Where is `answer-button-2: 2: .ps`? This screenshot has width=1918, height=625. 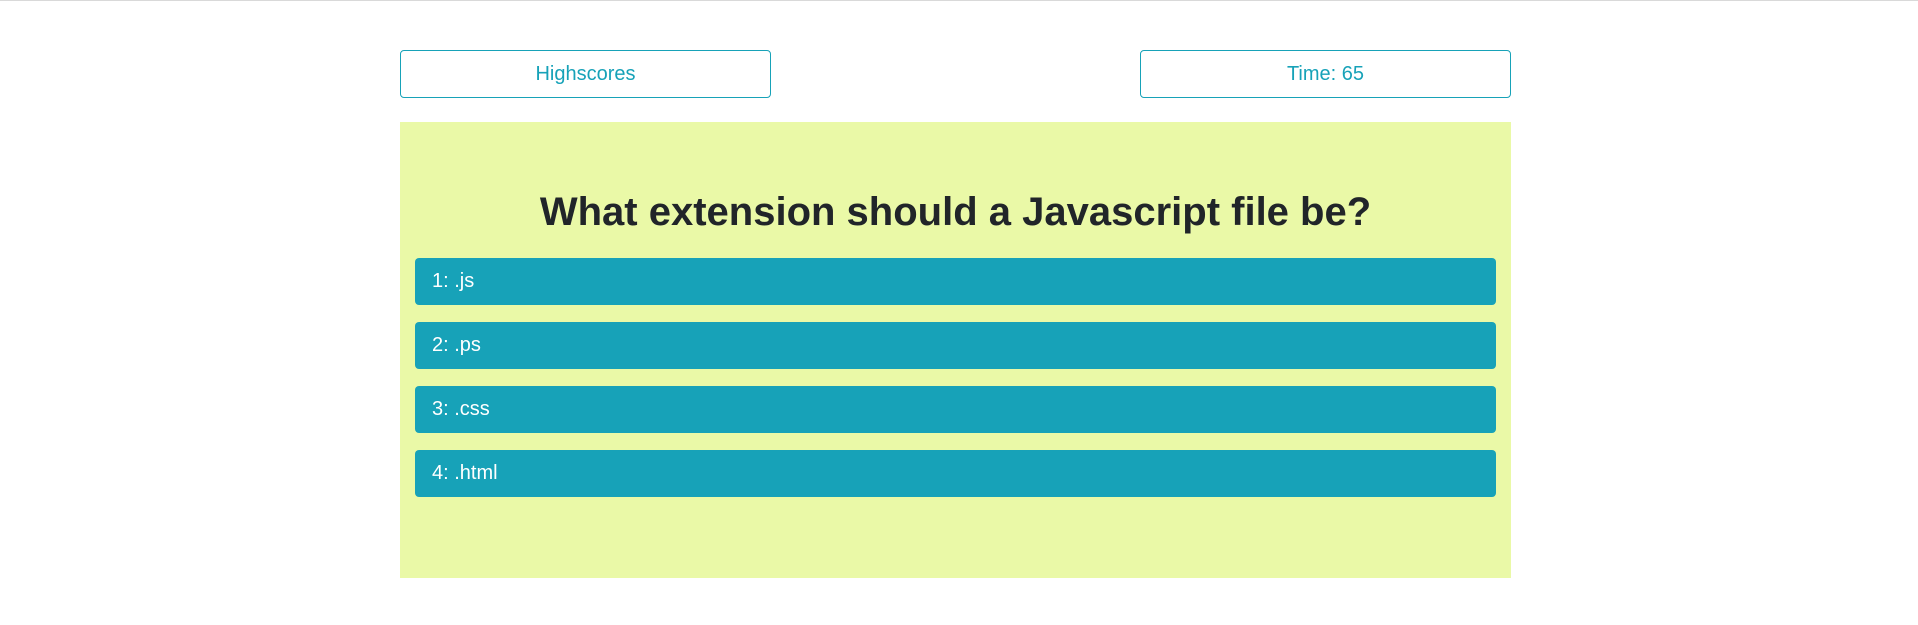 answer-button-2: 2: .ps is located at coordinates (955, 345).